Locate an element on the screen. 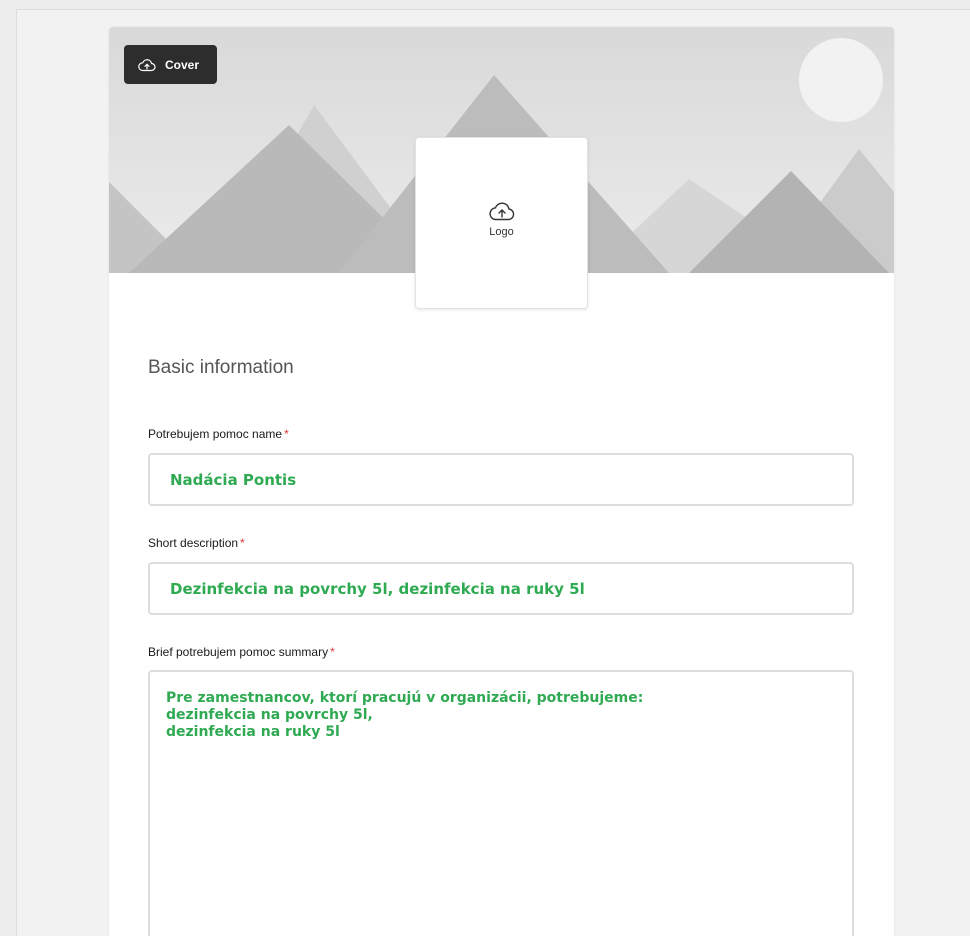 The image size is (970, 936). name-field-label: Potrebujem pomoc name * is located at coordinates (218, 434).